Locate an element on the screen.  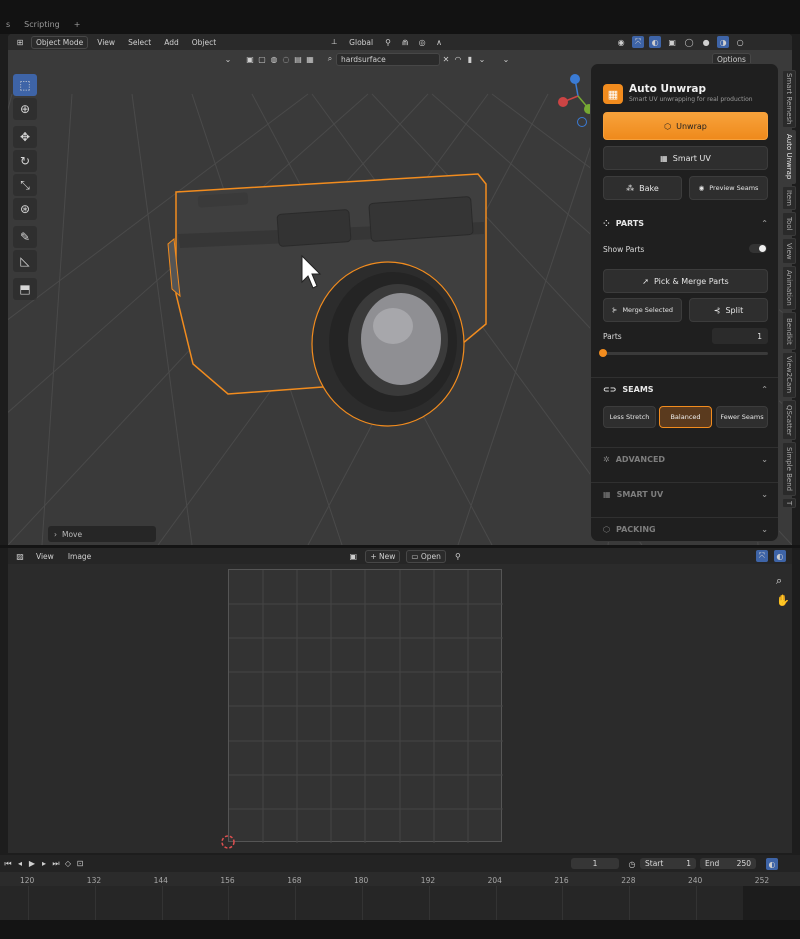
seam-option-fewer-seams: Fewer Seams is located at coordinates (742, 417).